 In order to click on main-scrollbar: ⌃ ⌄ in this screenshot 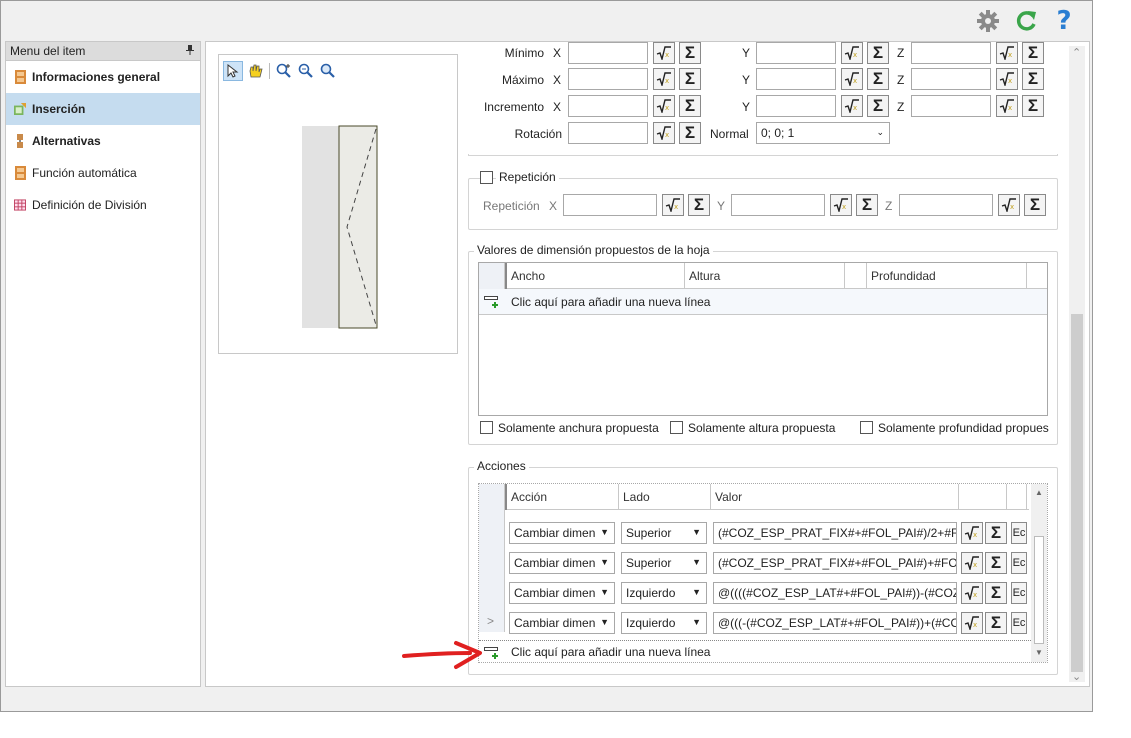, I will do `click(1077, 364)`.